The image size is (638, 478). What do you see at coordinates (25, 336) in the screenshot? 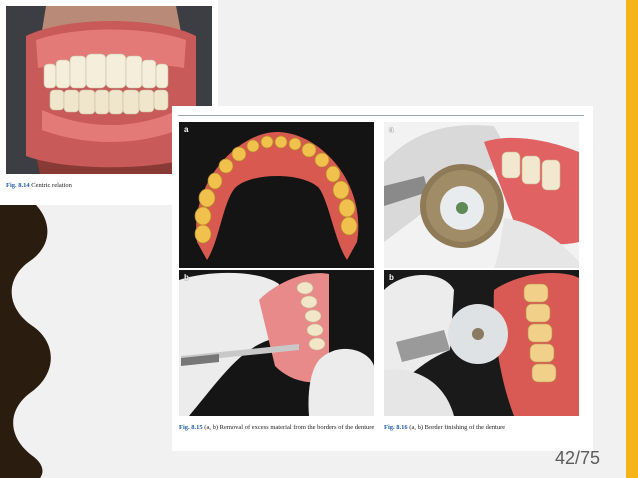
I see `decorative-wave-band` at bounding box center [25, 336].